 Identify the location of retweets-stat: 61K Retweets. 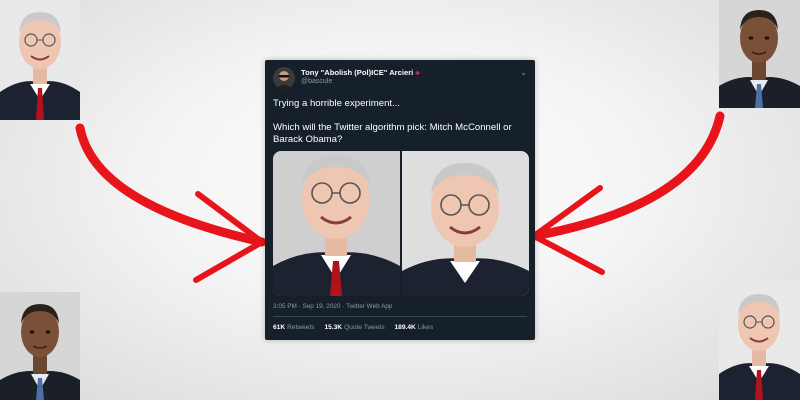
(294, 327).